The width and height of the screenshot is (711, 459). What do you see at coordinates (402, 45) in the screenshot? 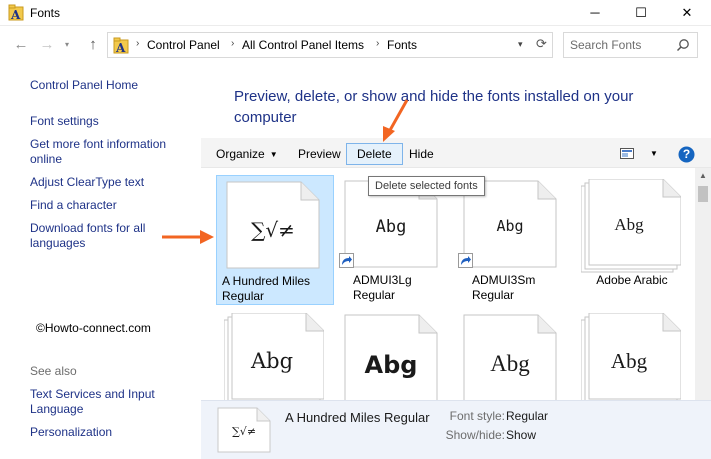
I see `breadcrumb-fonts: Fonts` at bounding box center [402, 45].